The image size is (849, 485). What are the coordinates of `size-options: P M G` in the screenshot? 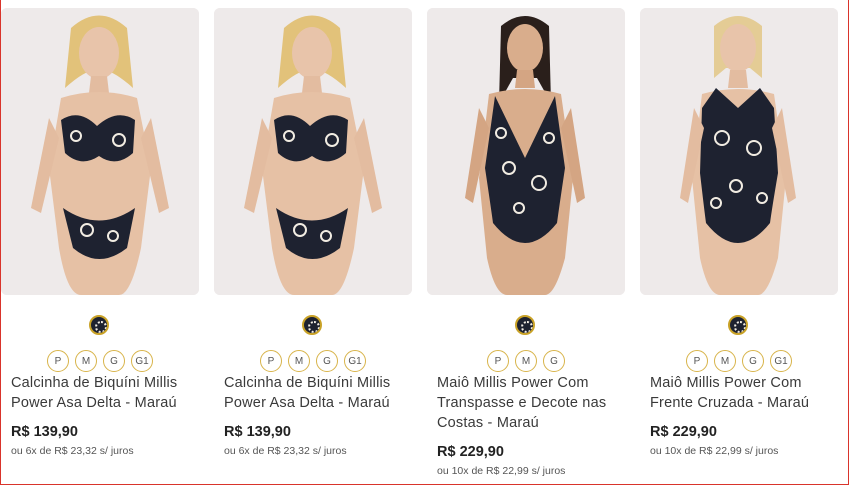 It's located at (526, 361).